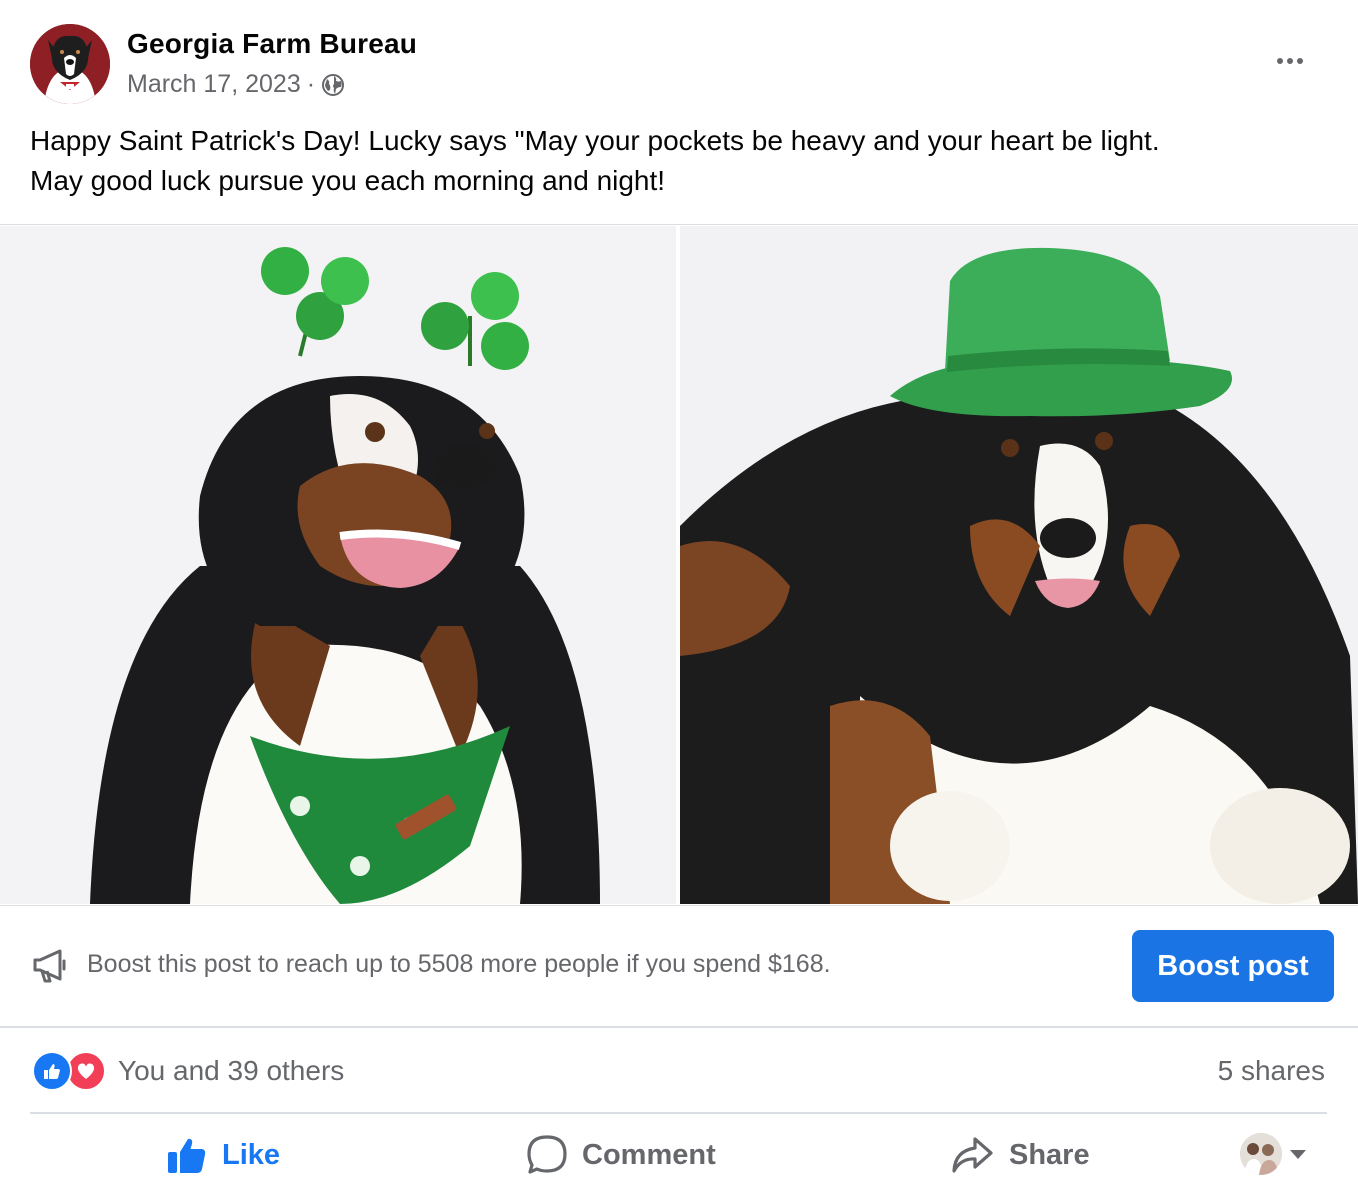 The width and height of the screenshot is (1358, 1192). What do you see at coordinates (251, 1154) in the screenshot?
I see `like-label: Like` at bounding box center [251, 1154].